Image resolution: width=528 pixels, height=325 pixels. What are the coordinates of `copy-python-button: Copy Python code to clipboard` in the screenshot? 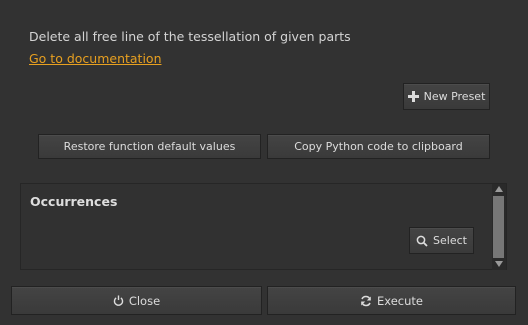 It's located at (378, 146).